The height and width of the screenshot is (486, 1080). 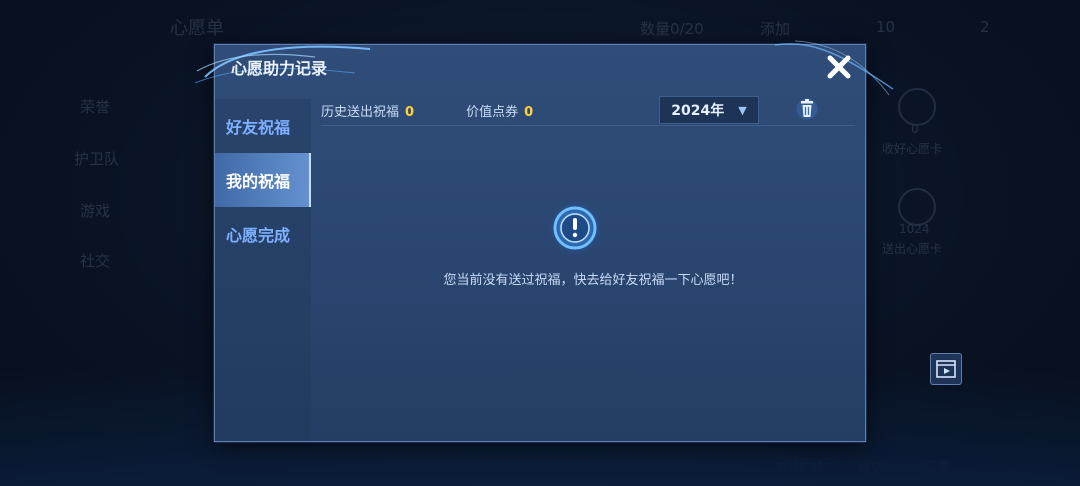 I want to click on empty-state-message: 您当前没有送过祝福，快去给好友祝福一下心愿吧！, so click(x=593, y=280).